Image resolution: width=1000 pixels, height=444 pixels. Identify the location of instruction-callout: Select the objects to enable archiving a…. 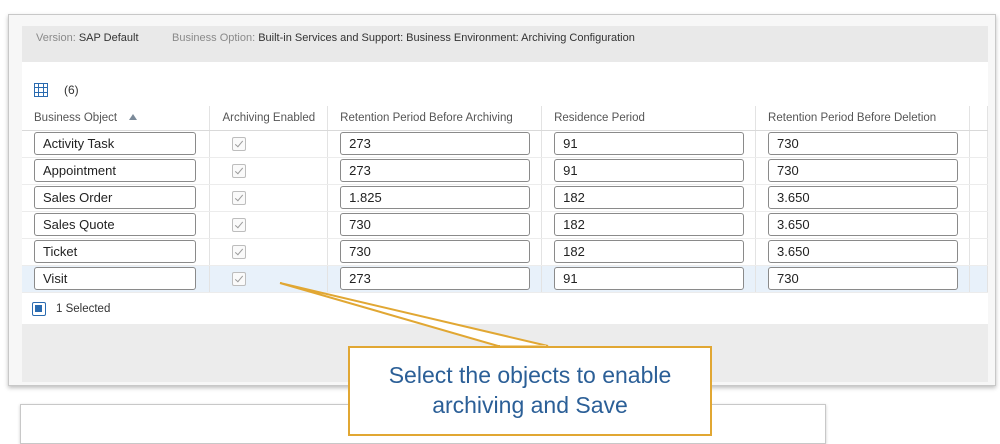
(530, 391).